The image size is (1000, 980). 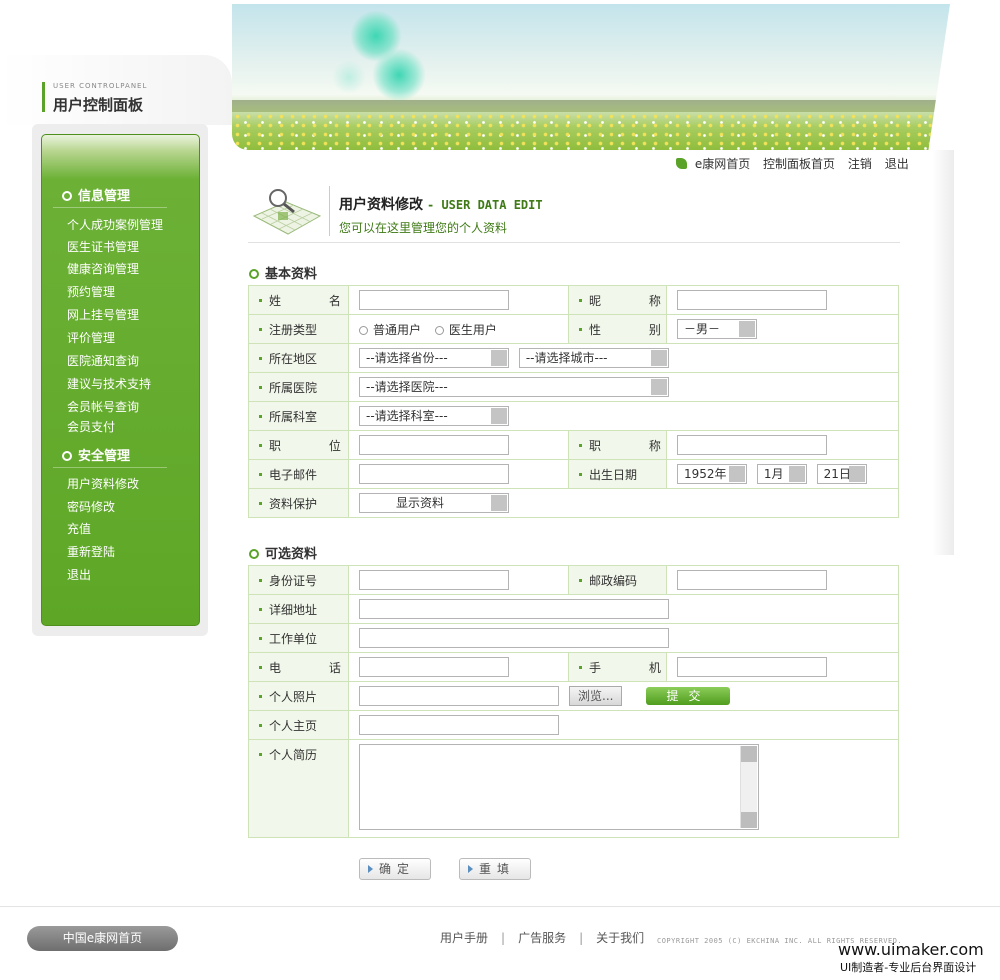 What do you see at coordinates (485, 205) in the screenshot?
I see `page-title-en: - USER DATA EDIT` at bounding box center [485, 205].